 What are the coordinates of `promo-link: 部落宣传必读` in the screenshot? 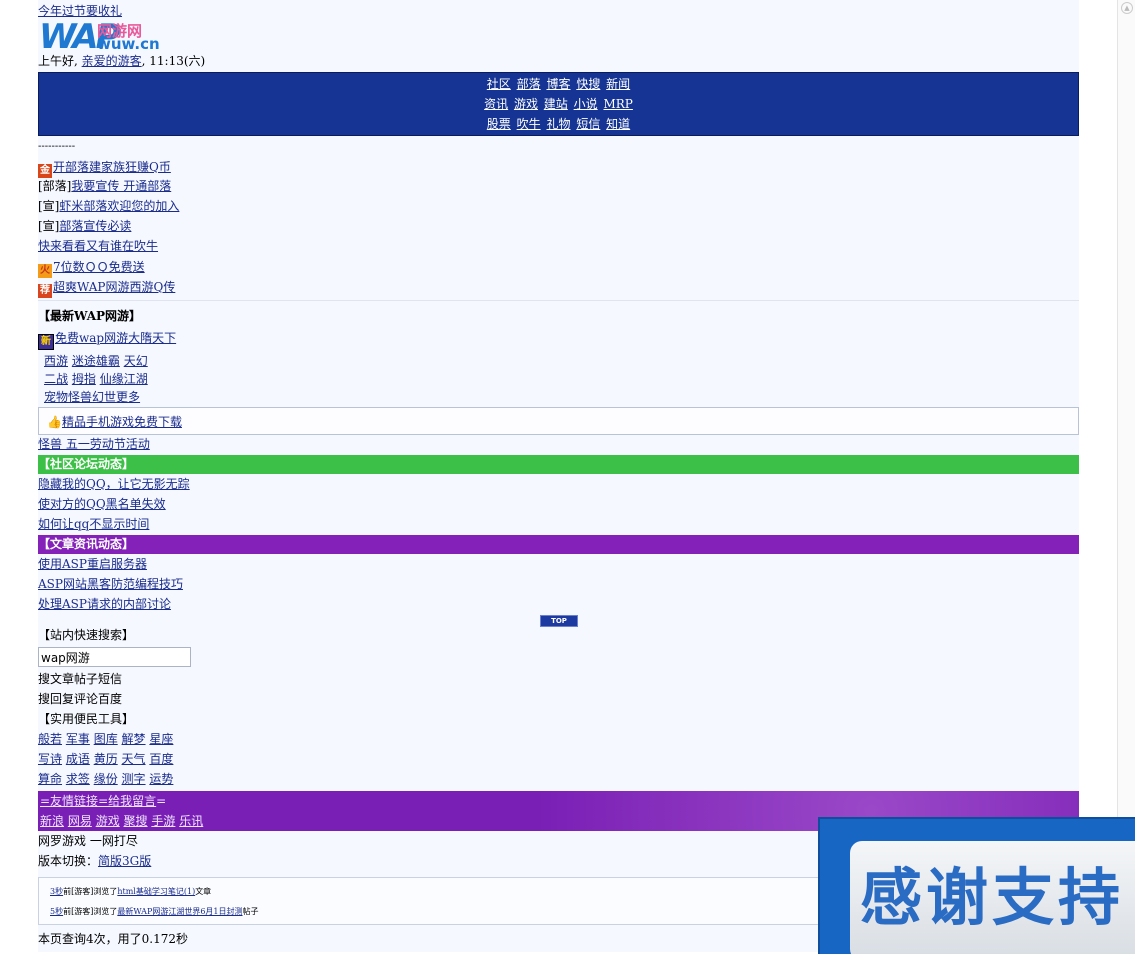 It's located at (95, 226).